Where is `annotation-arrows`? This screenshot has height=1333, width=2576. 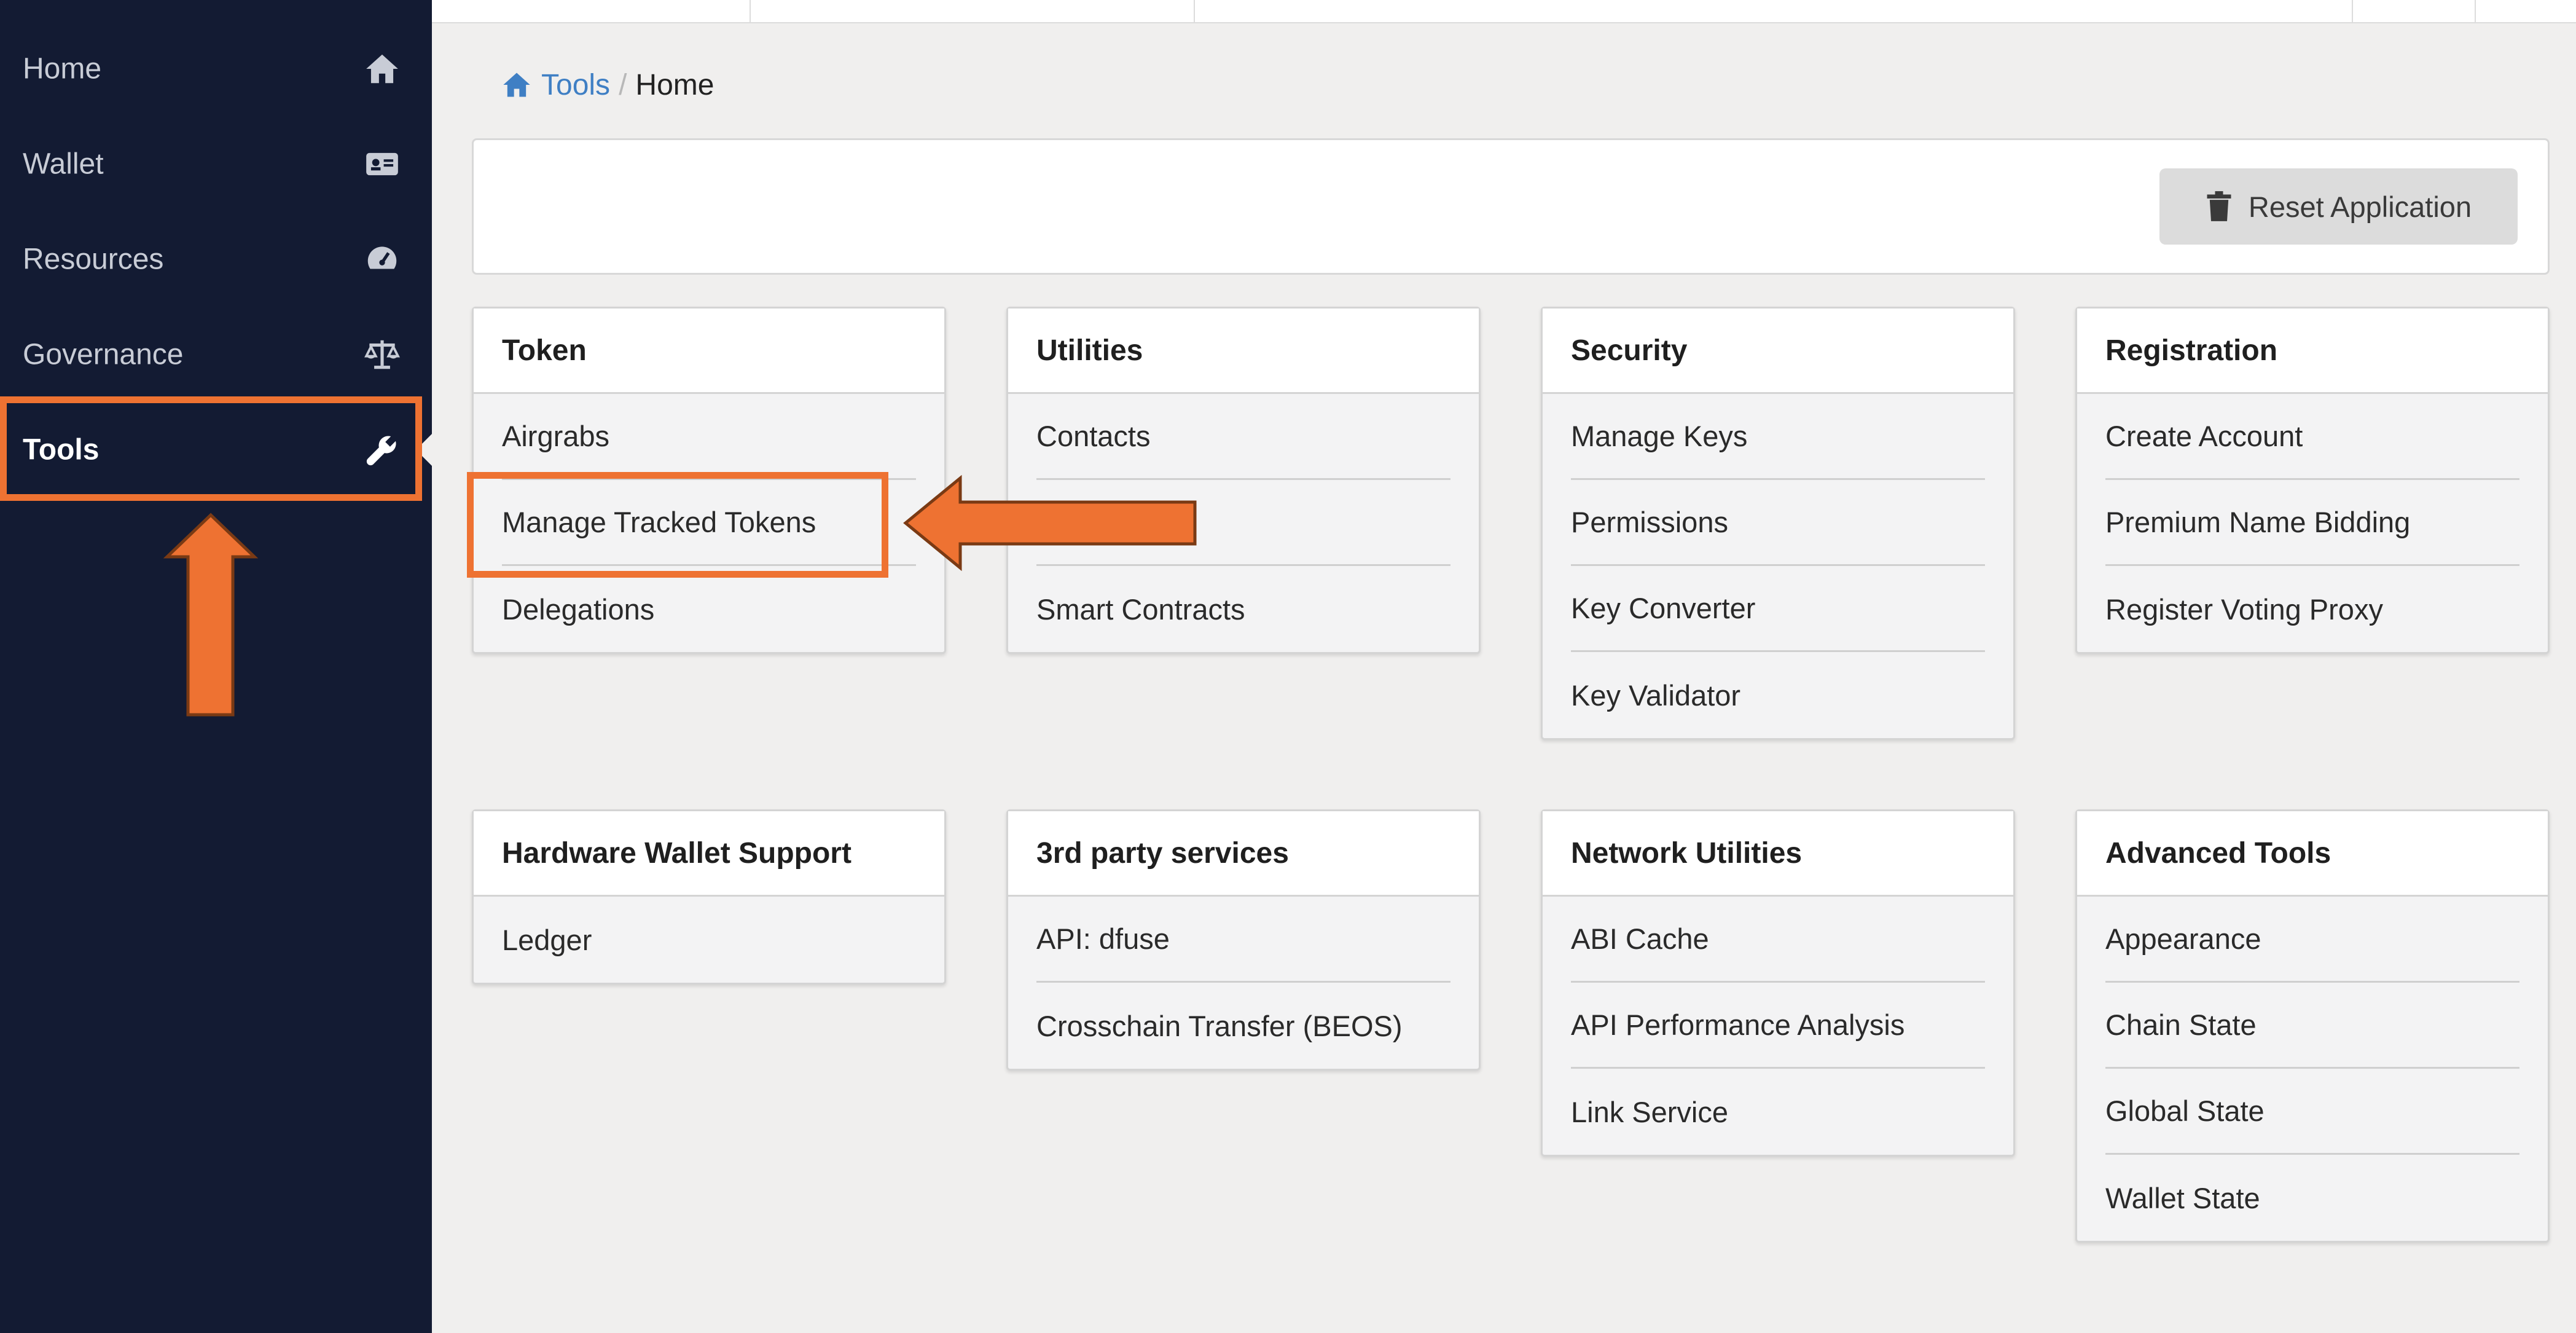
annotation-arrows is located at coordinates (680, 596).